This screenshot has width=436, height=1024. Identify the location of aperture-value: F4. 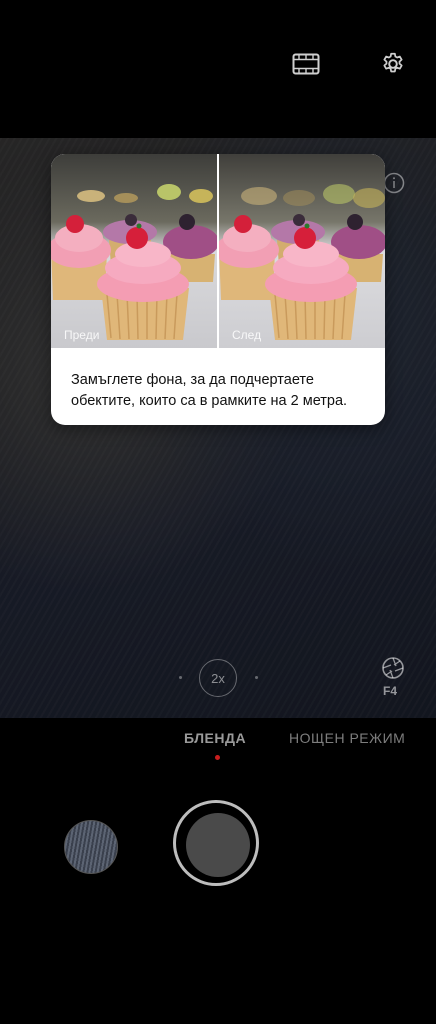
(390, 691).